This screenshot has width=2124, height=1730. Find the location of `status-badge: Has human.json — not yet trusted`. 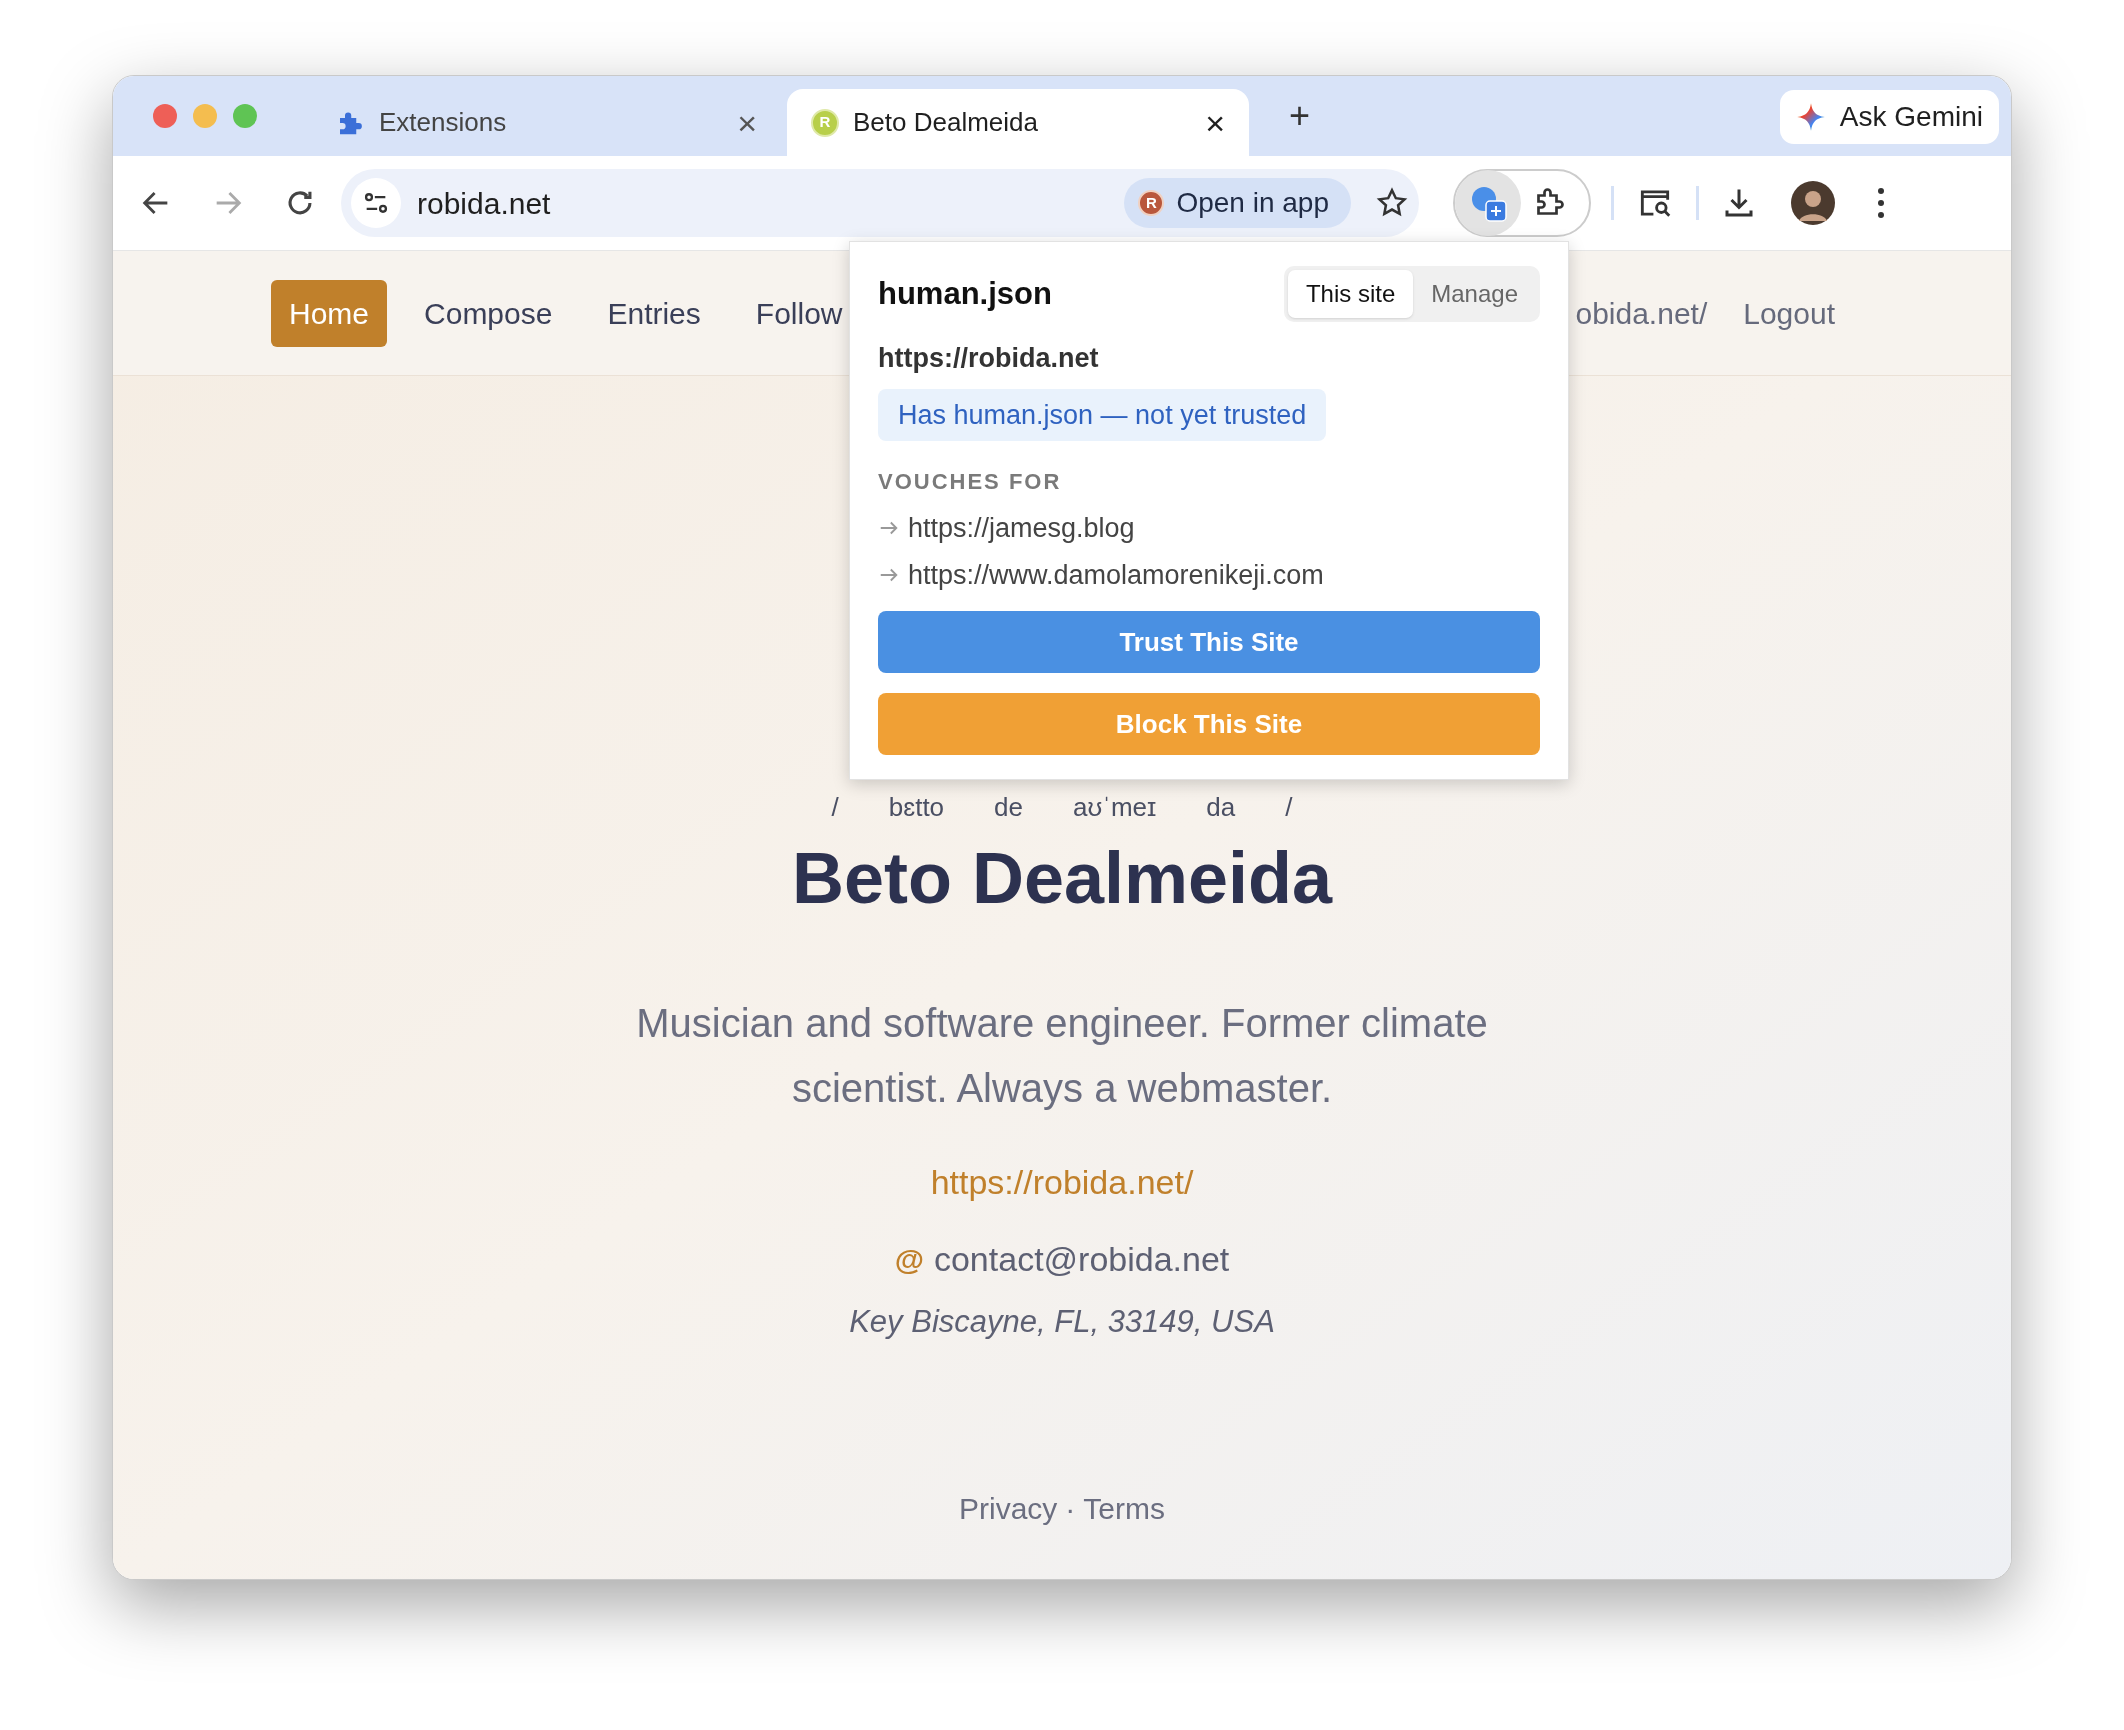

status-badge: Has human.json — not yet trusted is located at coordinates (1102, 414).